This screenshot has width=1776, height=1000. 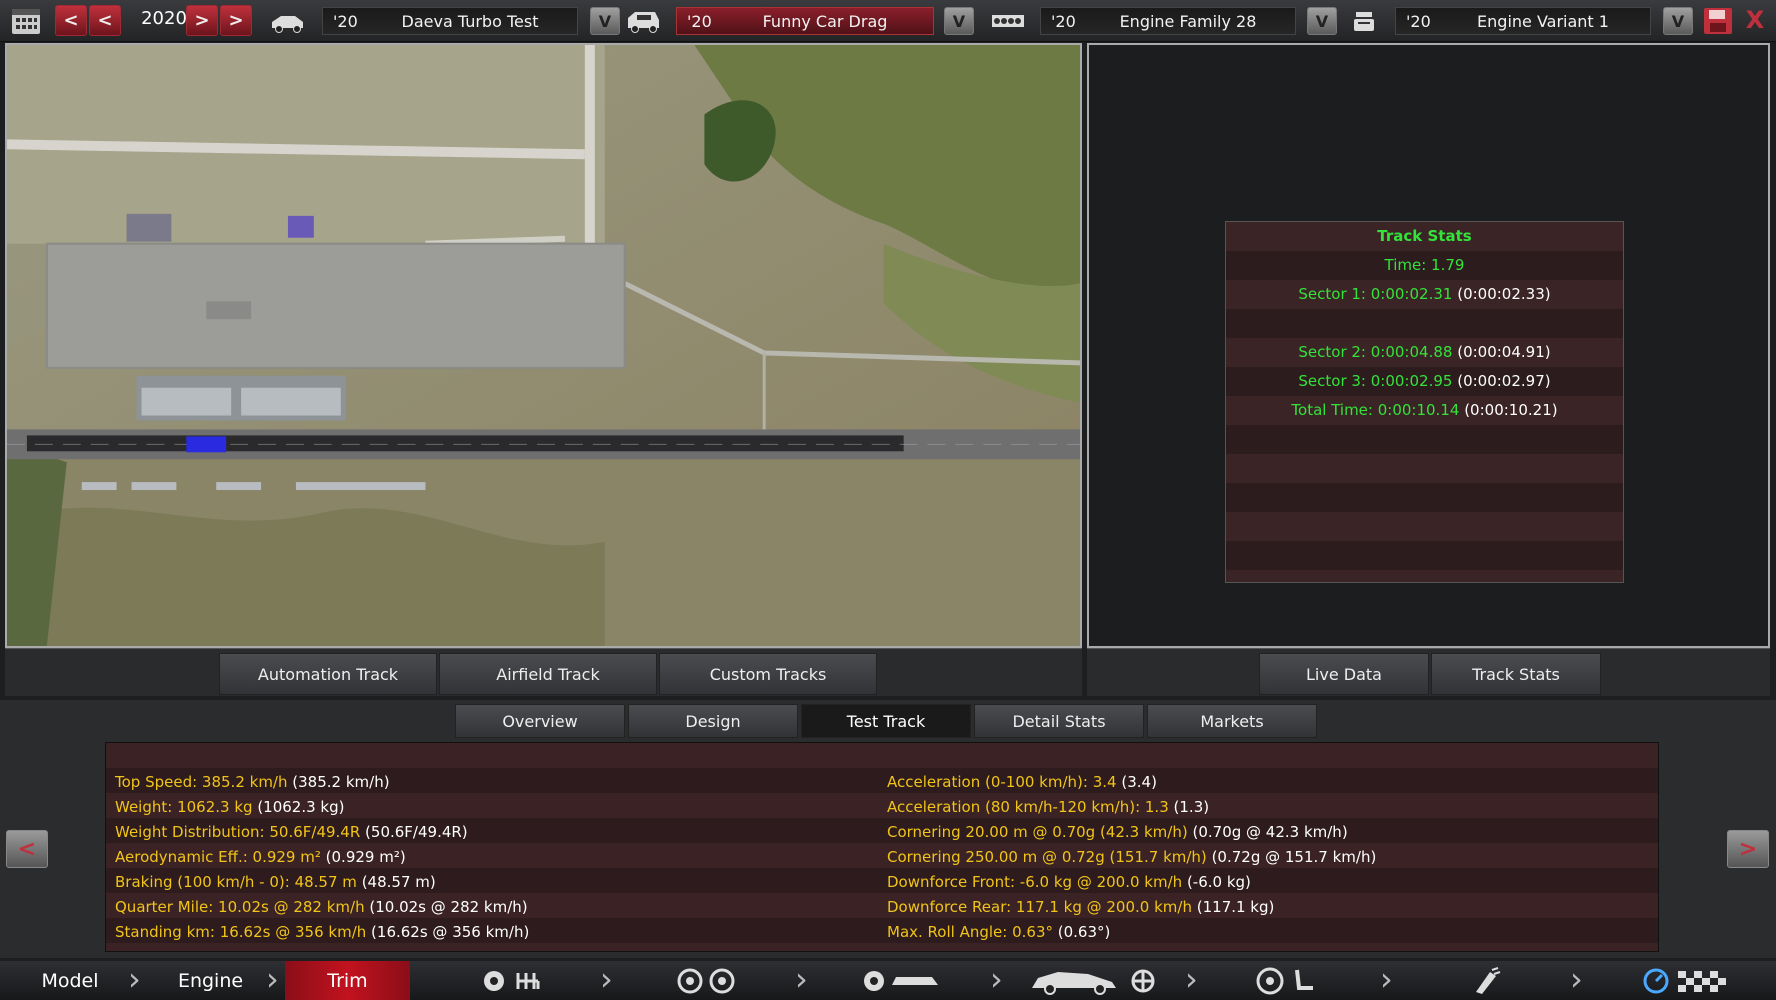 I want to click on engine-variant-icon, so click(x=1364, y=21).